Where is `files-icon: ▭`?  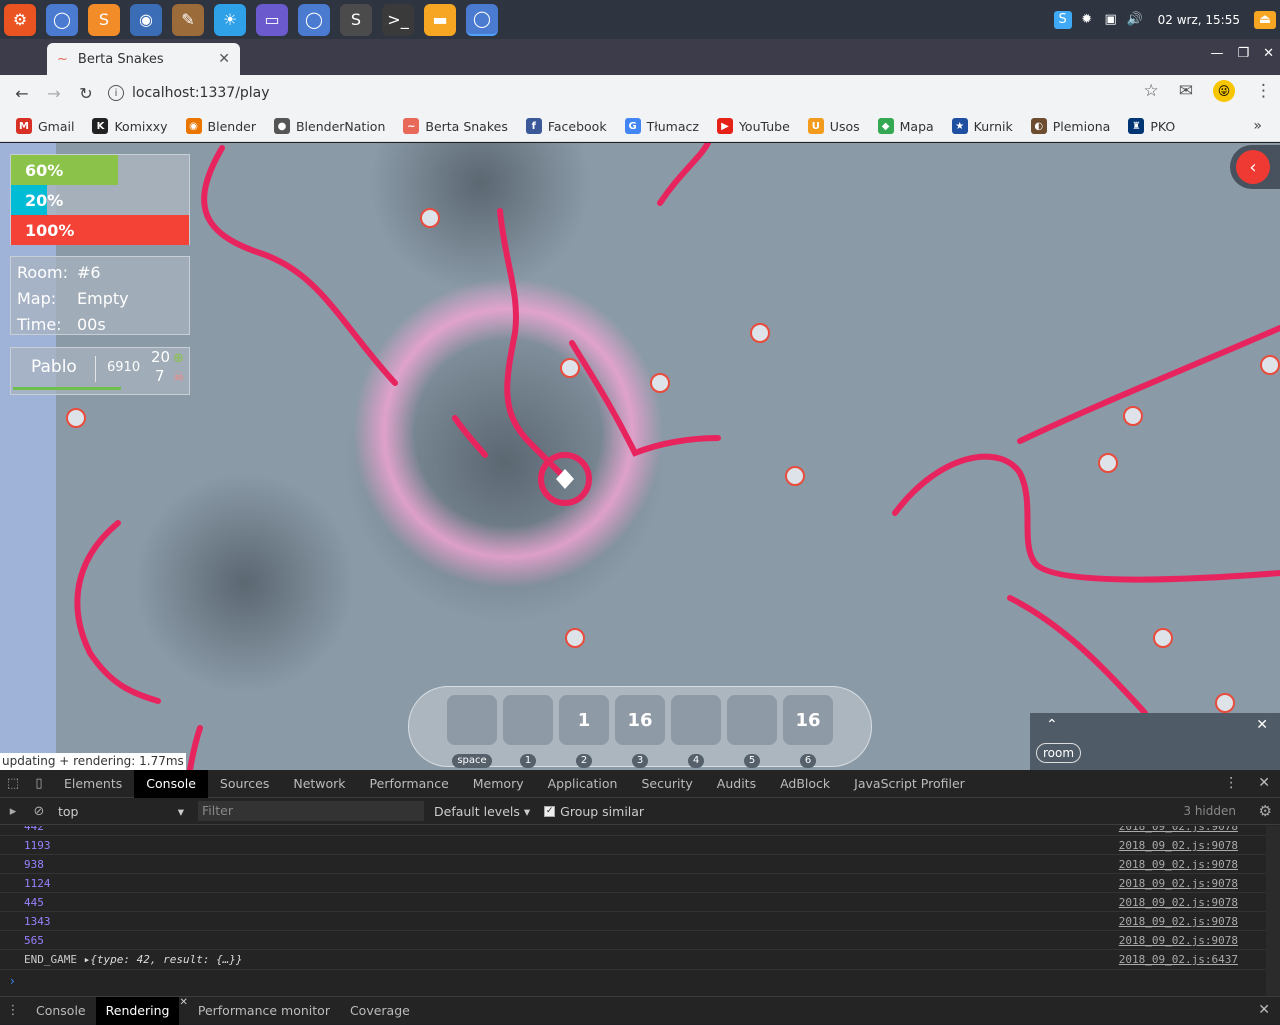
files-icon: ▭ is located at coordinates (272, 19).